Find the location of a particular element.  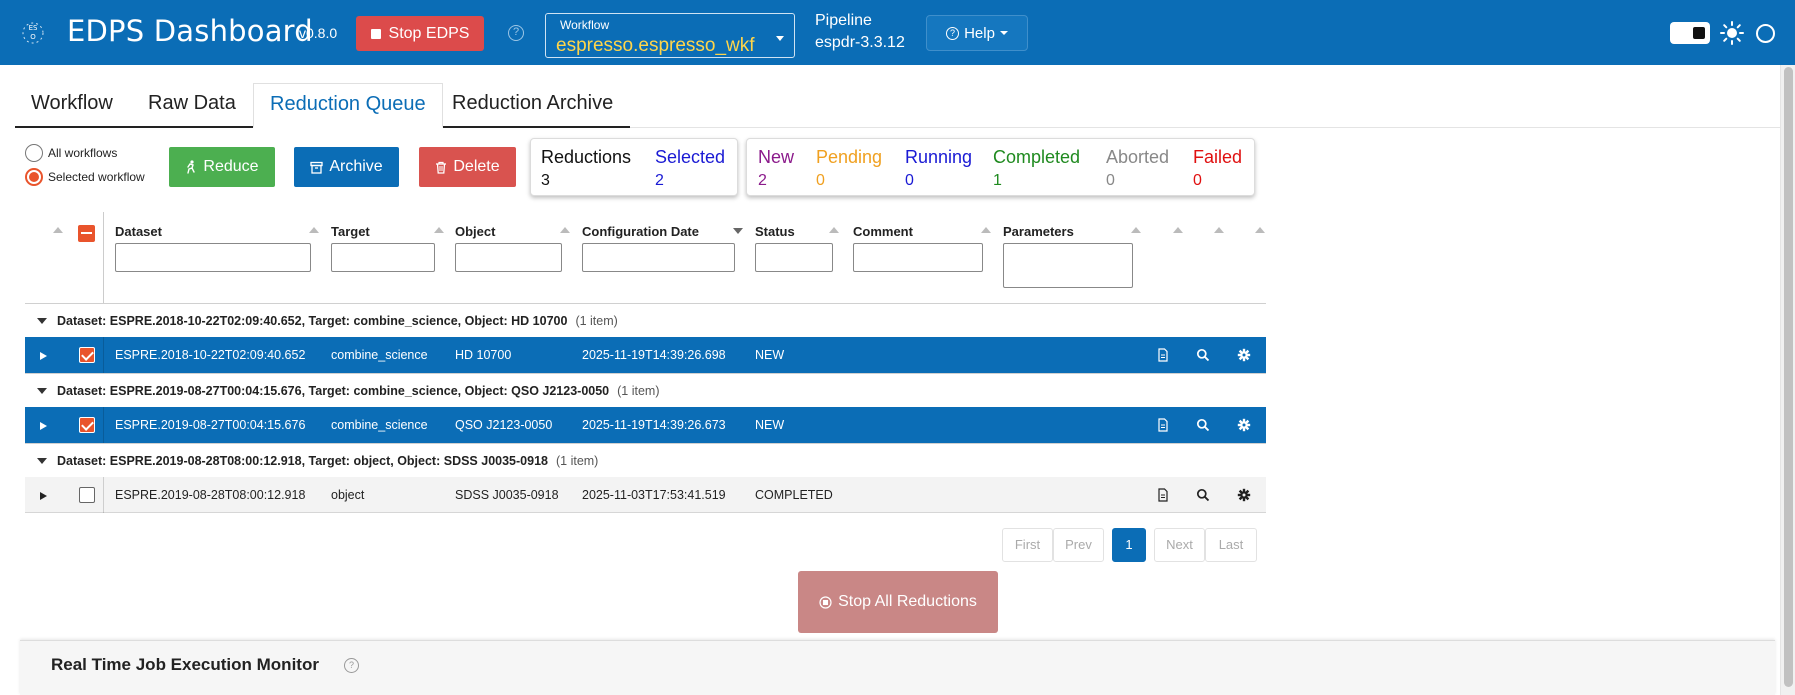

tab-workflow: Workflow is located at coordinates (72, 105).